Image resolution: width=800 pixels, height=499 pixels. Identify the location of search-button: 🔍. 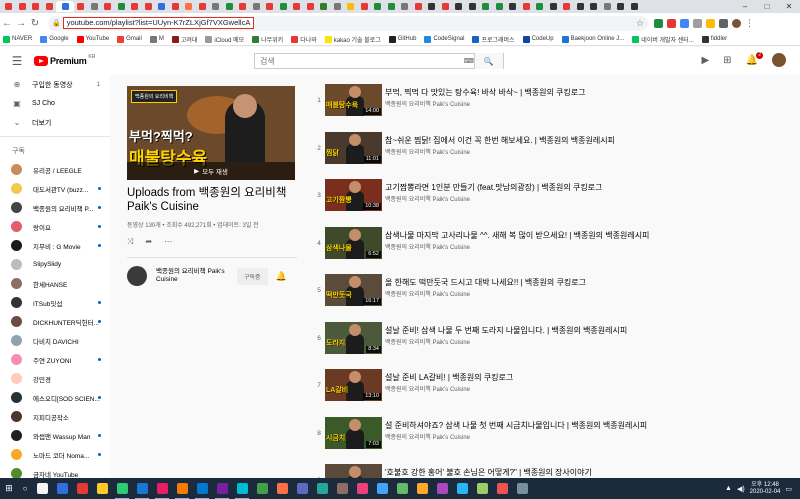
(488, 61).